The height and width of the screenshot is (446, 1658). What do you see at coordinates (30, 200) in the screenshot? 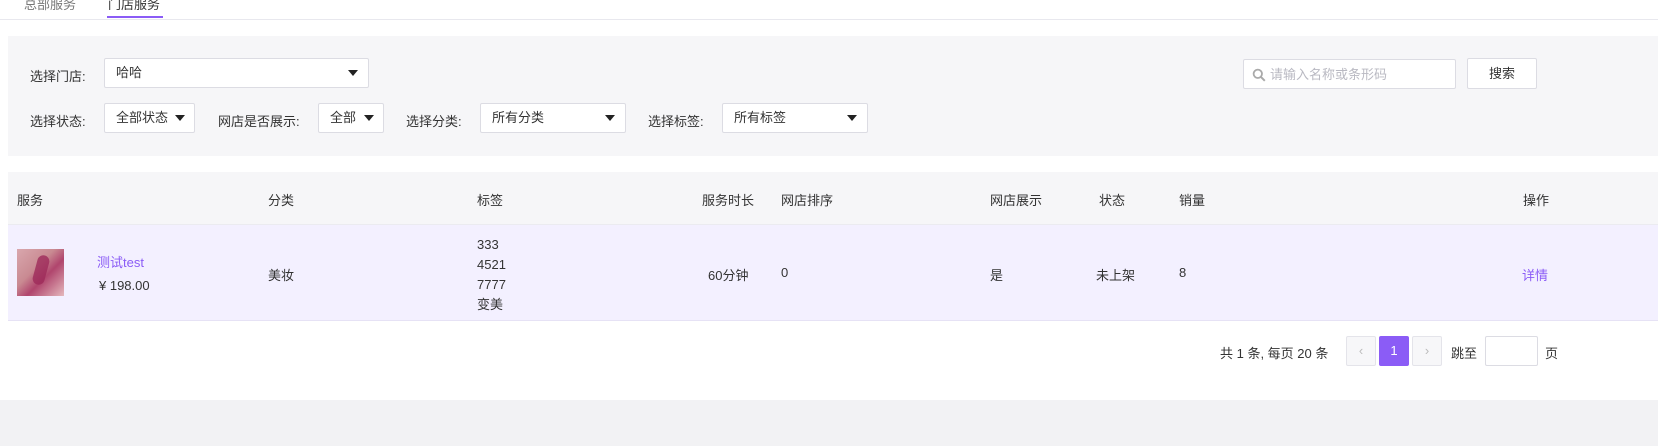
I see `col-service: 服务` at bounding box center [30, 200].